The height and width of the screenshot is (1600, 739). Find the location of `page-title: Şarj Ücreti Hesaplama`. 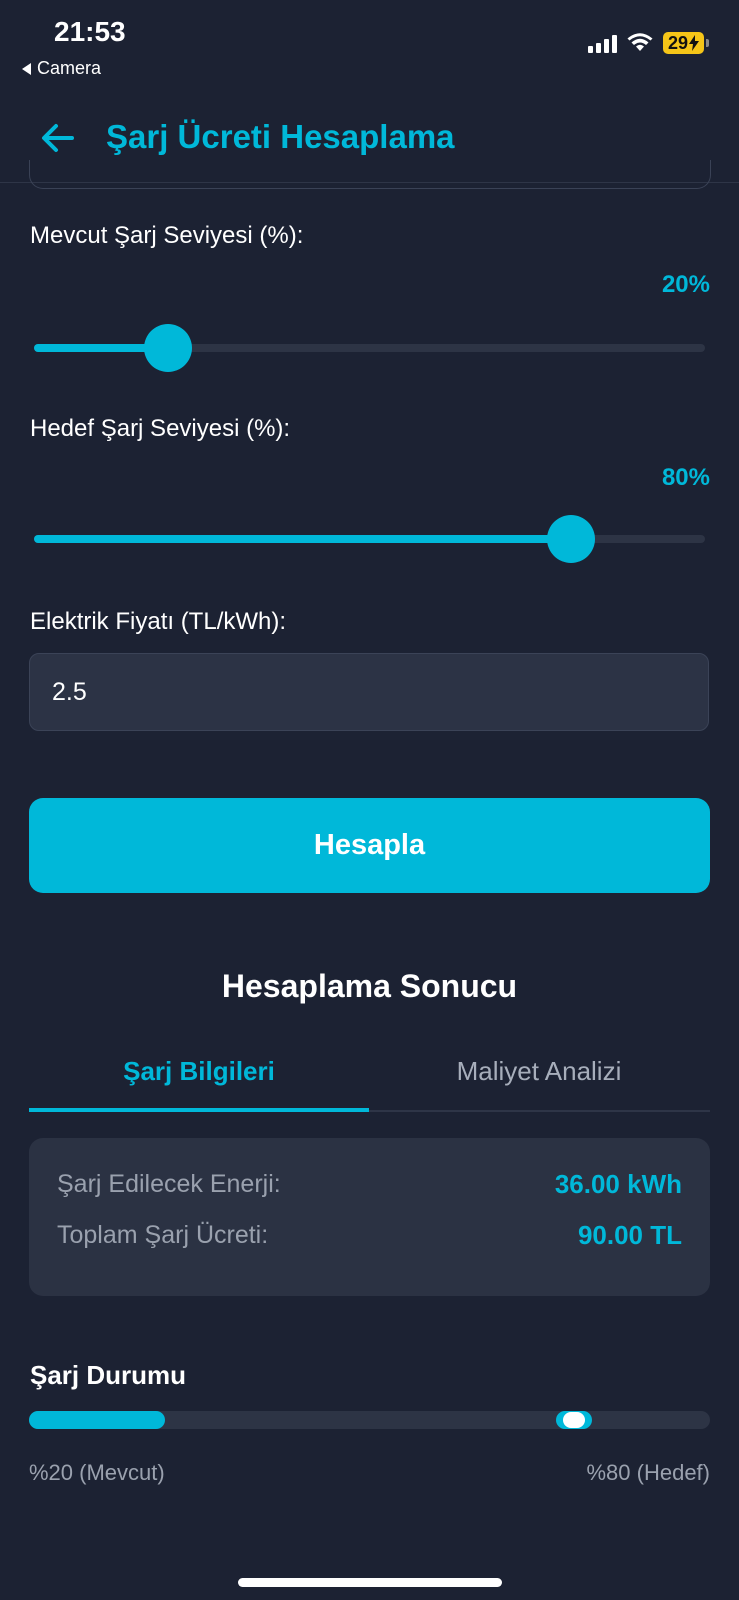

page-title: Şarj Ücreti Hesaplama is located at coordinates (280, 136).